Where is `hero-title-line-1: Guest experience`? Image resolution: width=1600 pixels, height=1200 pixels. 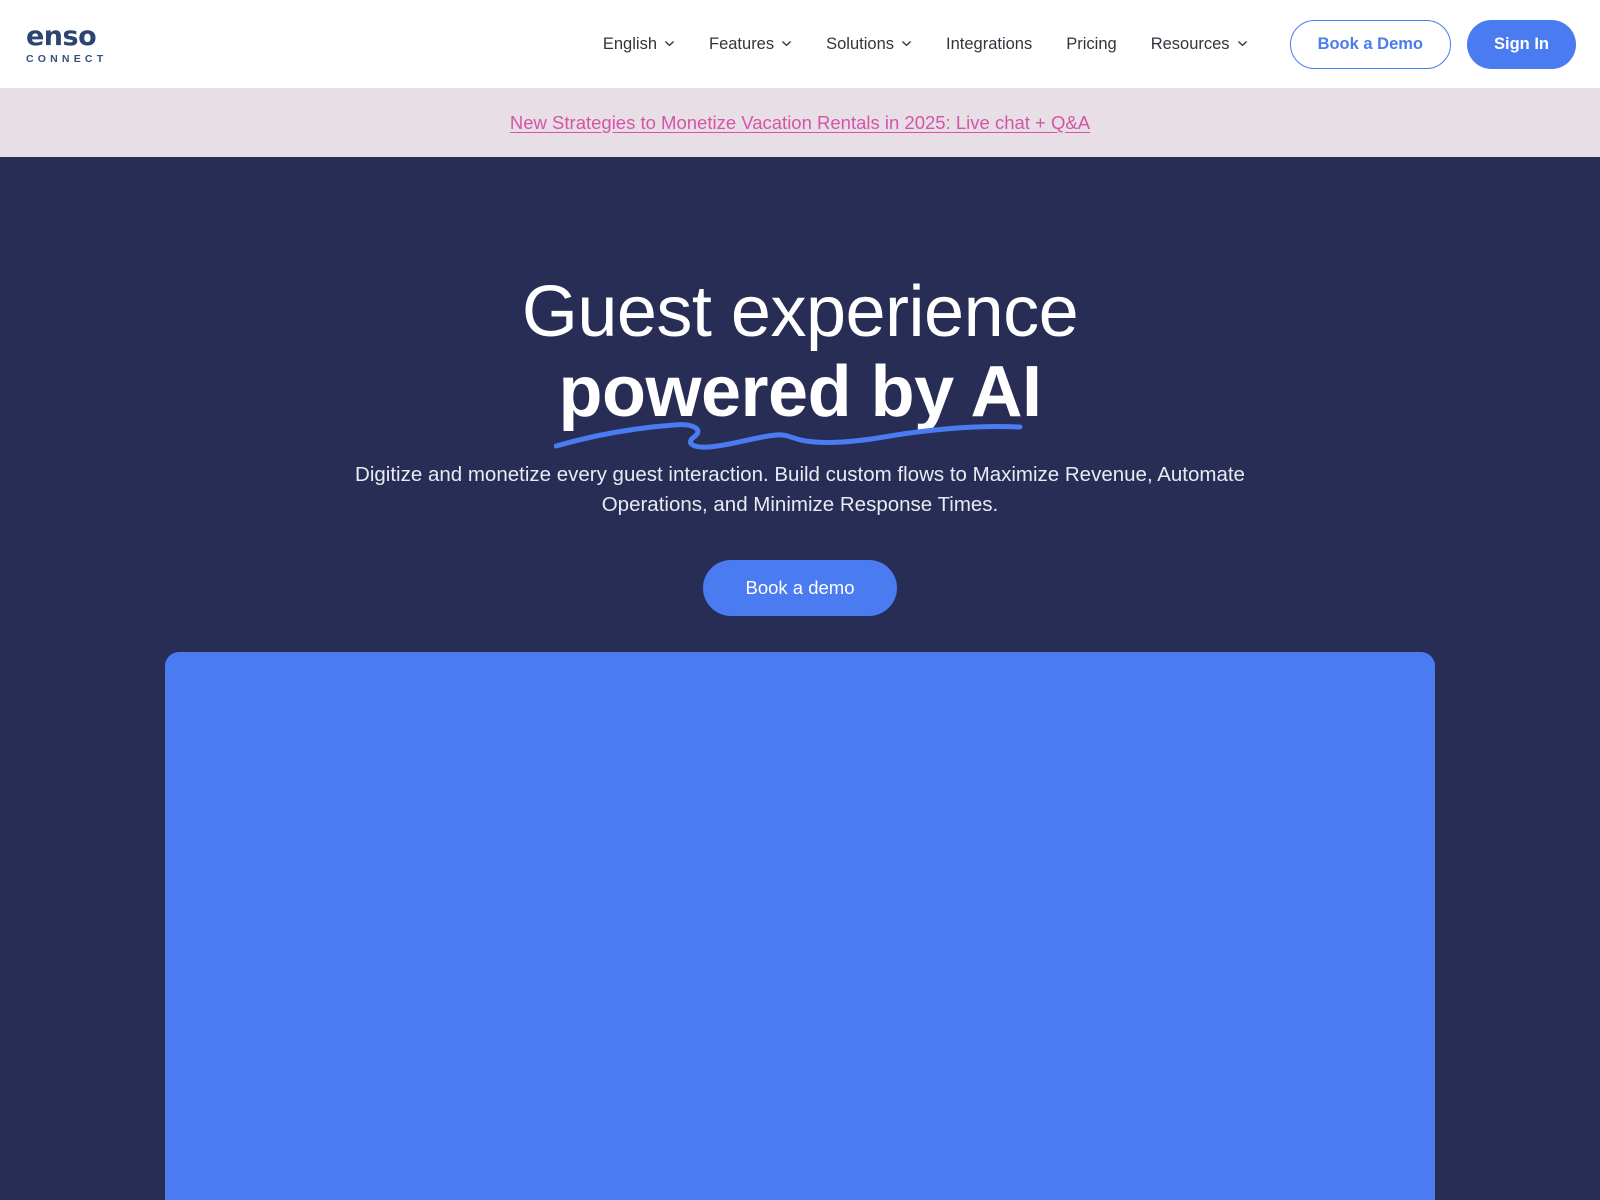
hero-title-line-1: Guest experience is located at coordinates (800, 312).